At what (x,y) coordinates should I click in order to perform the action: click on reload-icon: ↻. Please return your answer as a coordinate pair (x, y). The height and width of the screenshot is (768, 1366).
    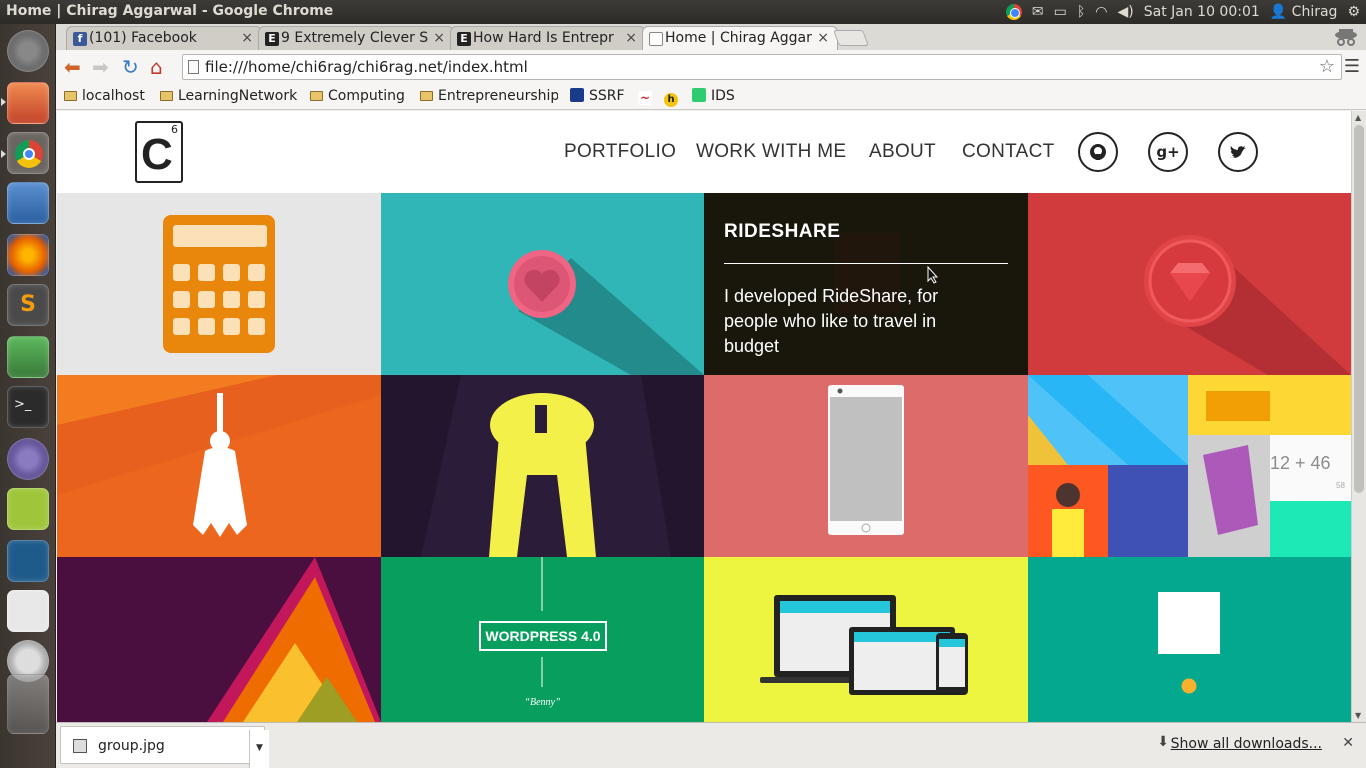
    Looking at the image, I should click on (130, 67).